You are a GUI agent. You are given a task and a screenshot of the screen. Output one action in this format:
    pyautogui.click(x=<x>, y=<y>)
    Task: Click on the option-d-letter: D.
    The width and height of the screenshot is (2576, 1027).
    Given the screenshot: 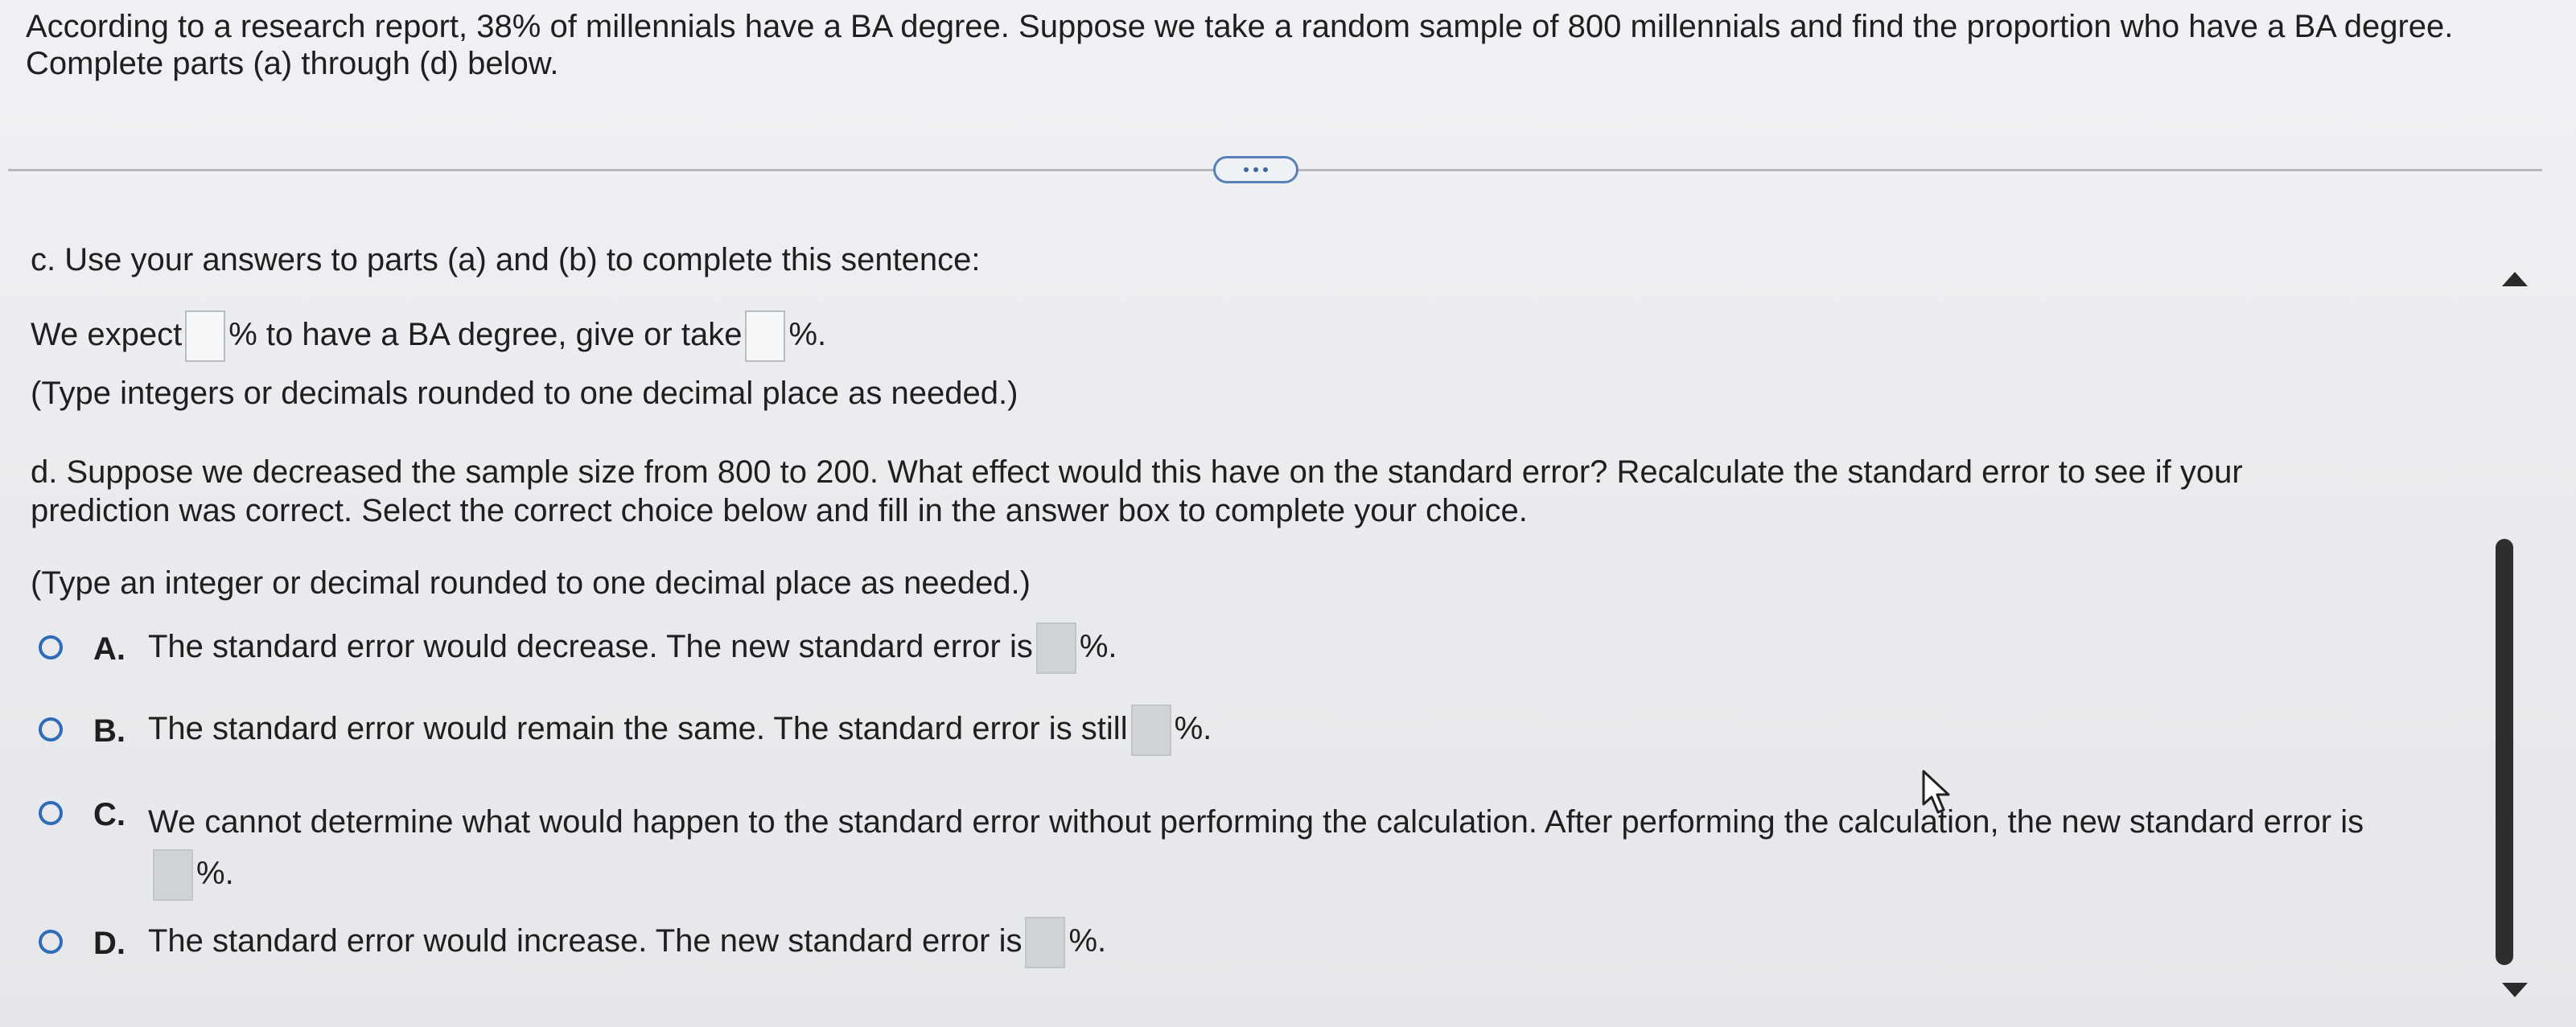 What is the action you would take?
    pyautogui.click(x=109, y=943)
    